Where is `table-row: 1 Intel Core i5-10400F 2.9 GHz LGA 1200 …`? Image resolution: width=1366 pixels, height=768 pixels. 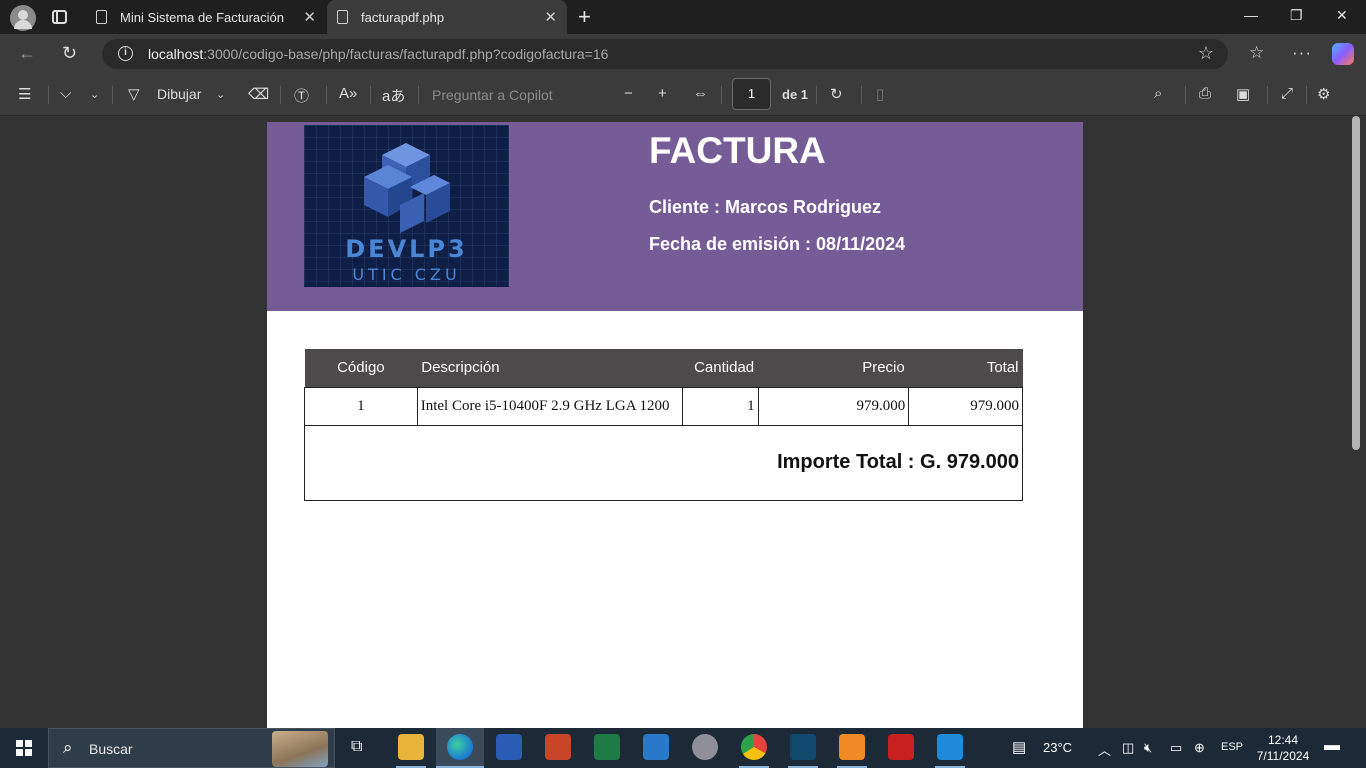 table-row: 1 Intel Core i5-10400F 2.9 GHz LGA 1200 … is located at coordinates (663, 406).